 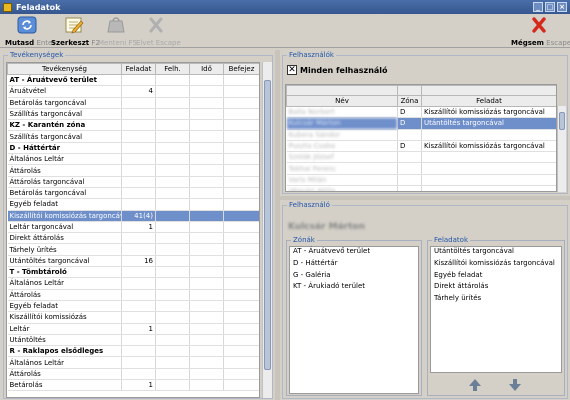 What do you see at coordinates (64, 238) in the screenshot?
I see `task-name-cell: Direkt áttárolás` at bounding box center [64, 238].